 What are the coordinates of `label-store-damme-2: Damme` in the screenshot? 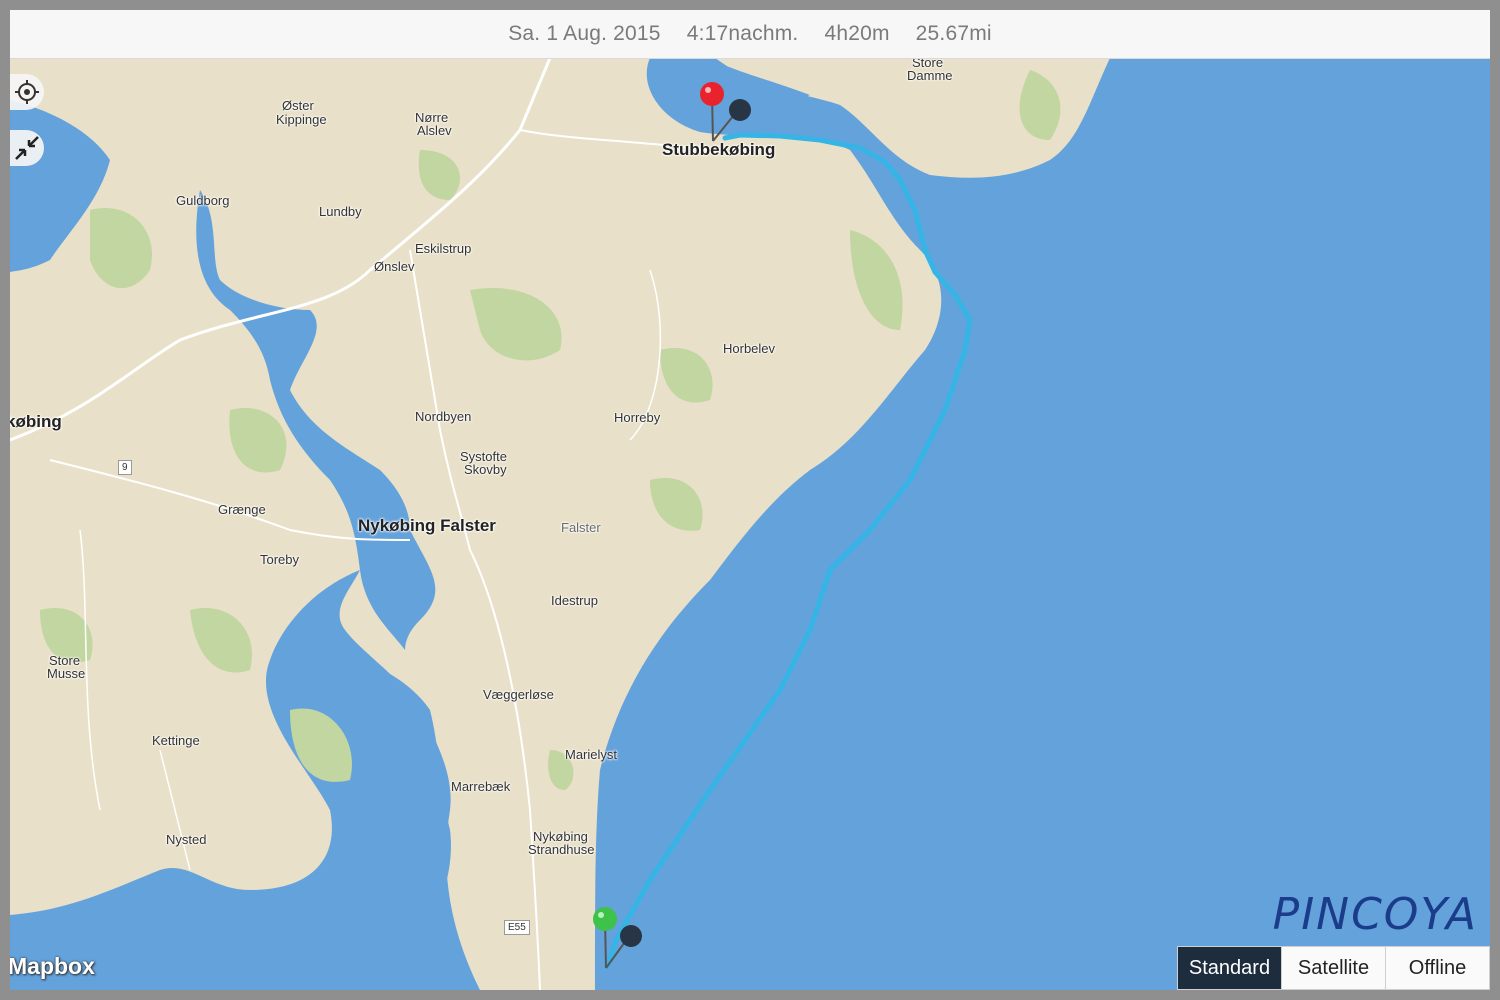 It's located at (930, 75).